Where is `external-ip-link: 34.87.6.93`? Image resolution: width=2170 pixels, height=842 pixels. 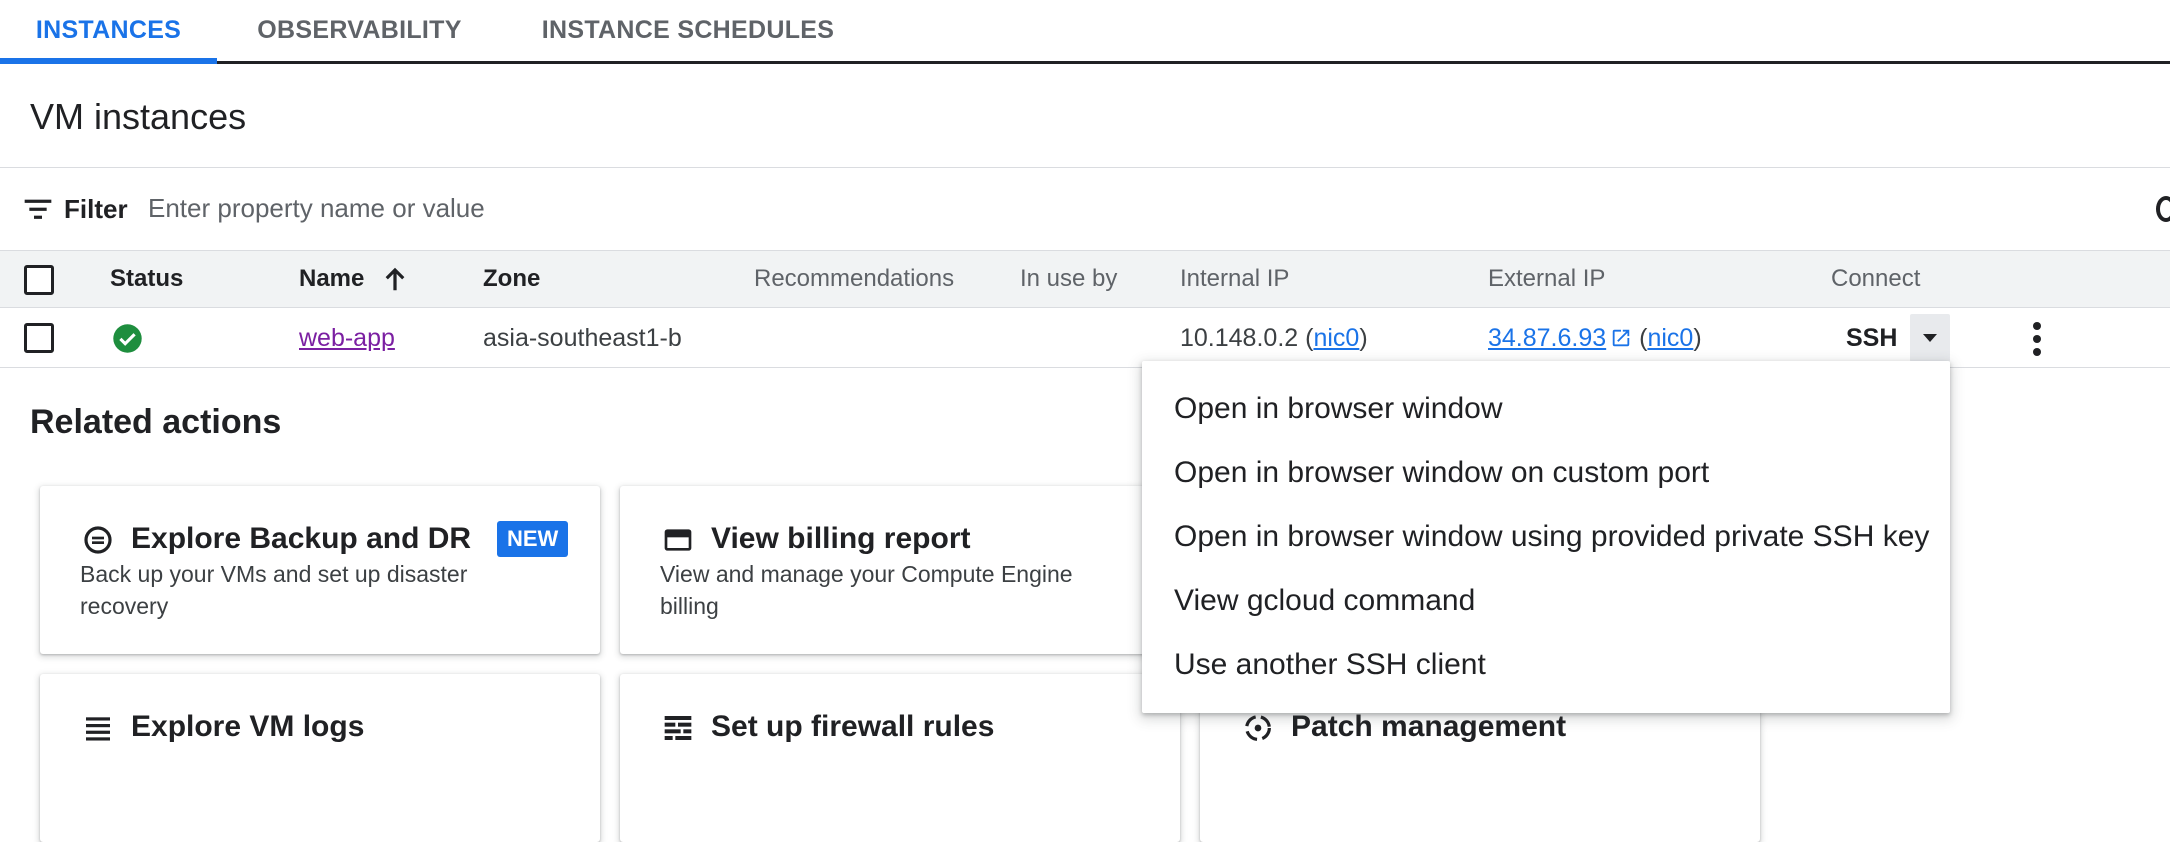
external-ip-link: 34.87.6.93 is located at coordinates (1547, 338).